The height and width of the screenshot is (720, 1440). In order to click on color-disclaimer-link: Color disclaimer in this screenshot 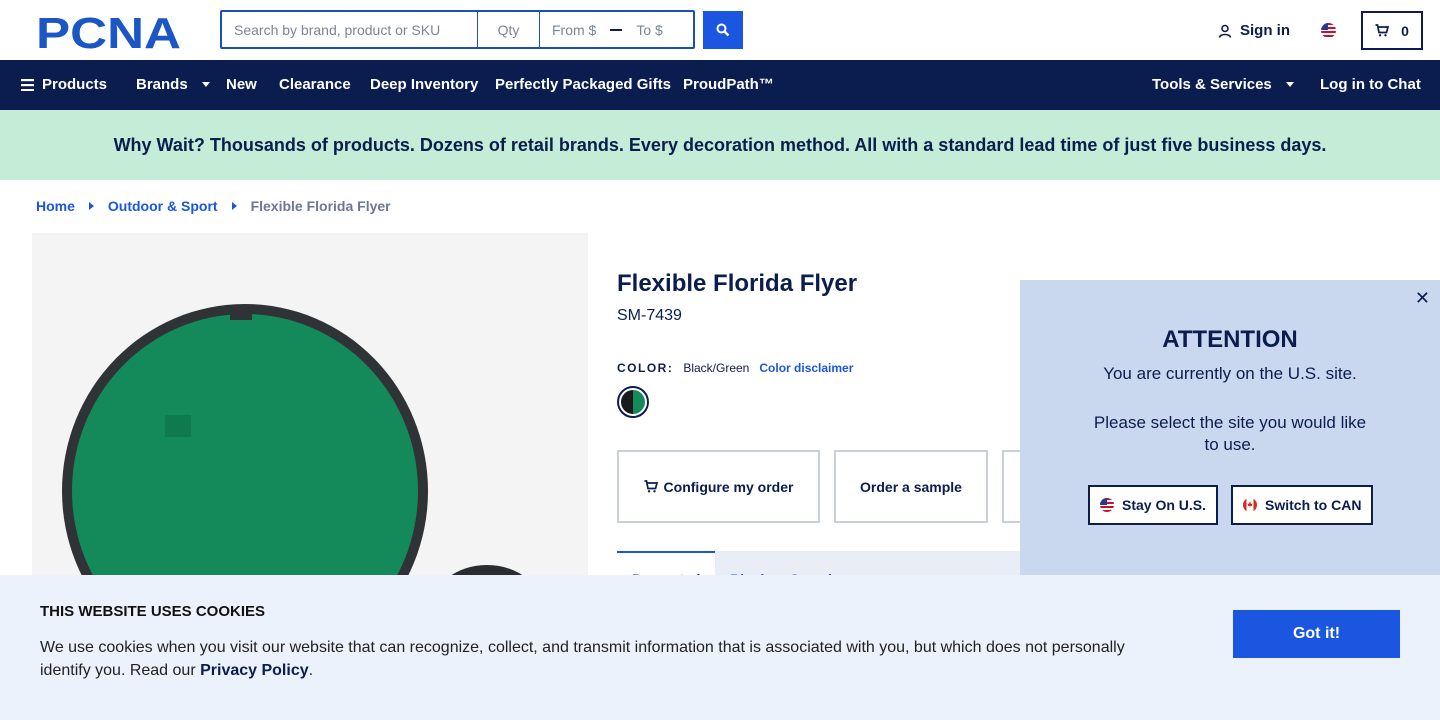, I will do `click(806, 368)`.